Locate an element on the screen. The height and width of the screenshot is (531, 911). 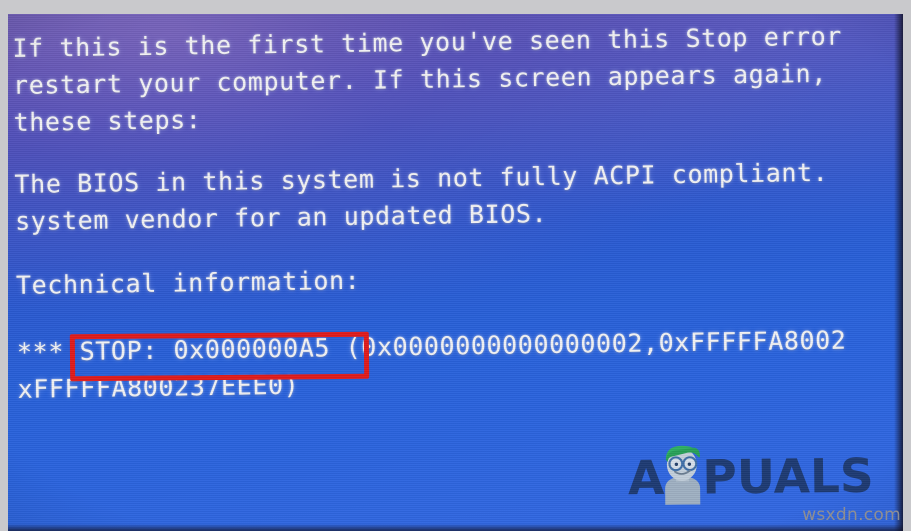
appuals-logo: A PUALS is located at coordinates (751, 477).